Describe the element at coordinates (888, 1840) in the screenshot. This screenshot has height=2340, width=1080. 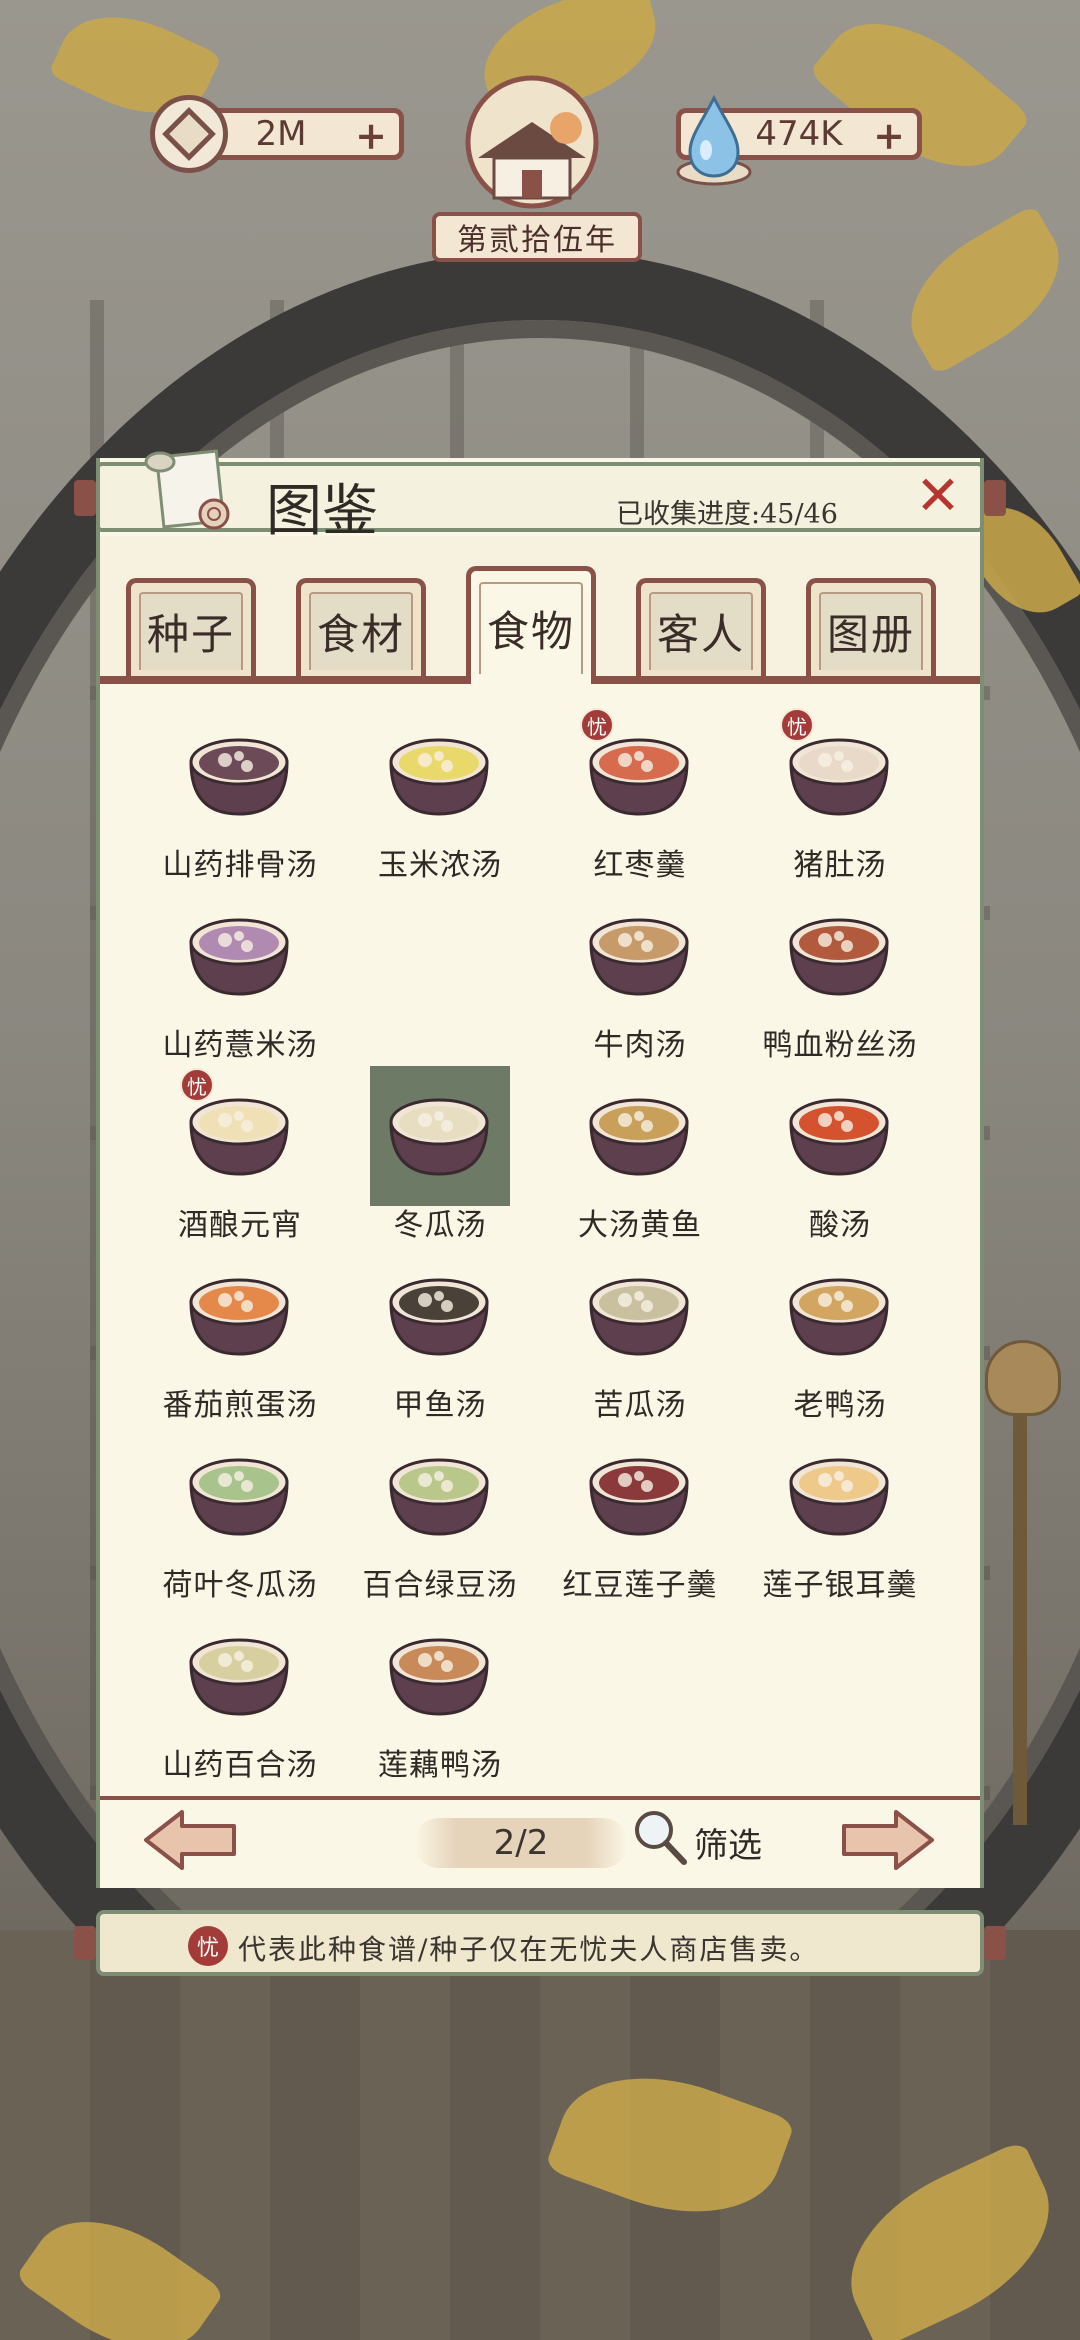
I see `next-page-arrow-icon` at that location.